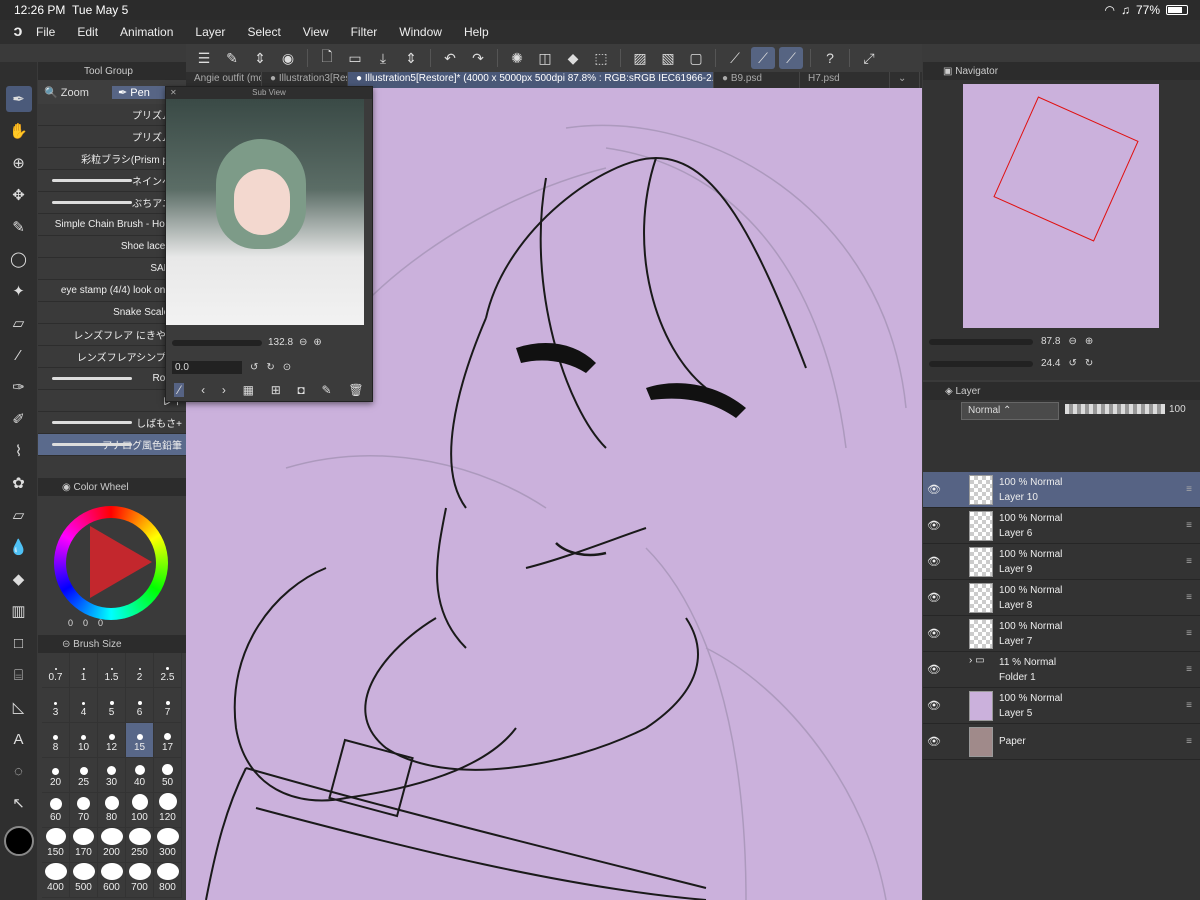 Image resolution: width=1200 pixels, height=900 pixels. What do you see at coordinates (19, 291) in the screenshot?
I see `magic-wand-icon: ✦` at bounding box center [19, 291].